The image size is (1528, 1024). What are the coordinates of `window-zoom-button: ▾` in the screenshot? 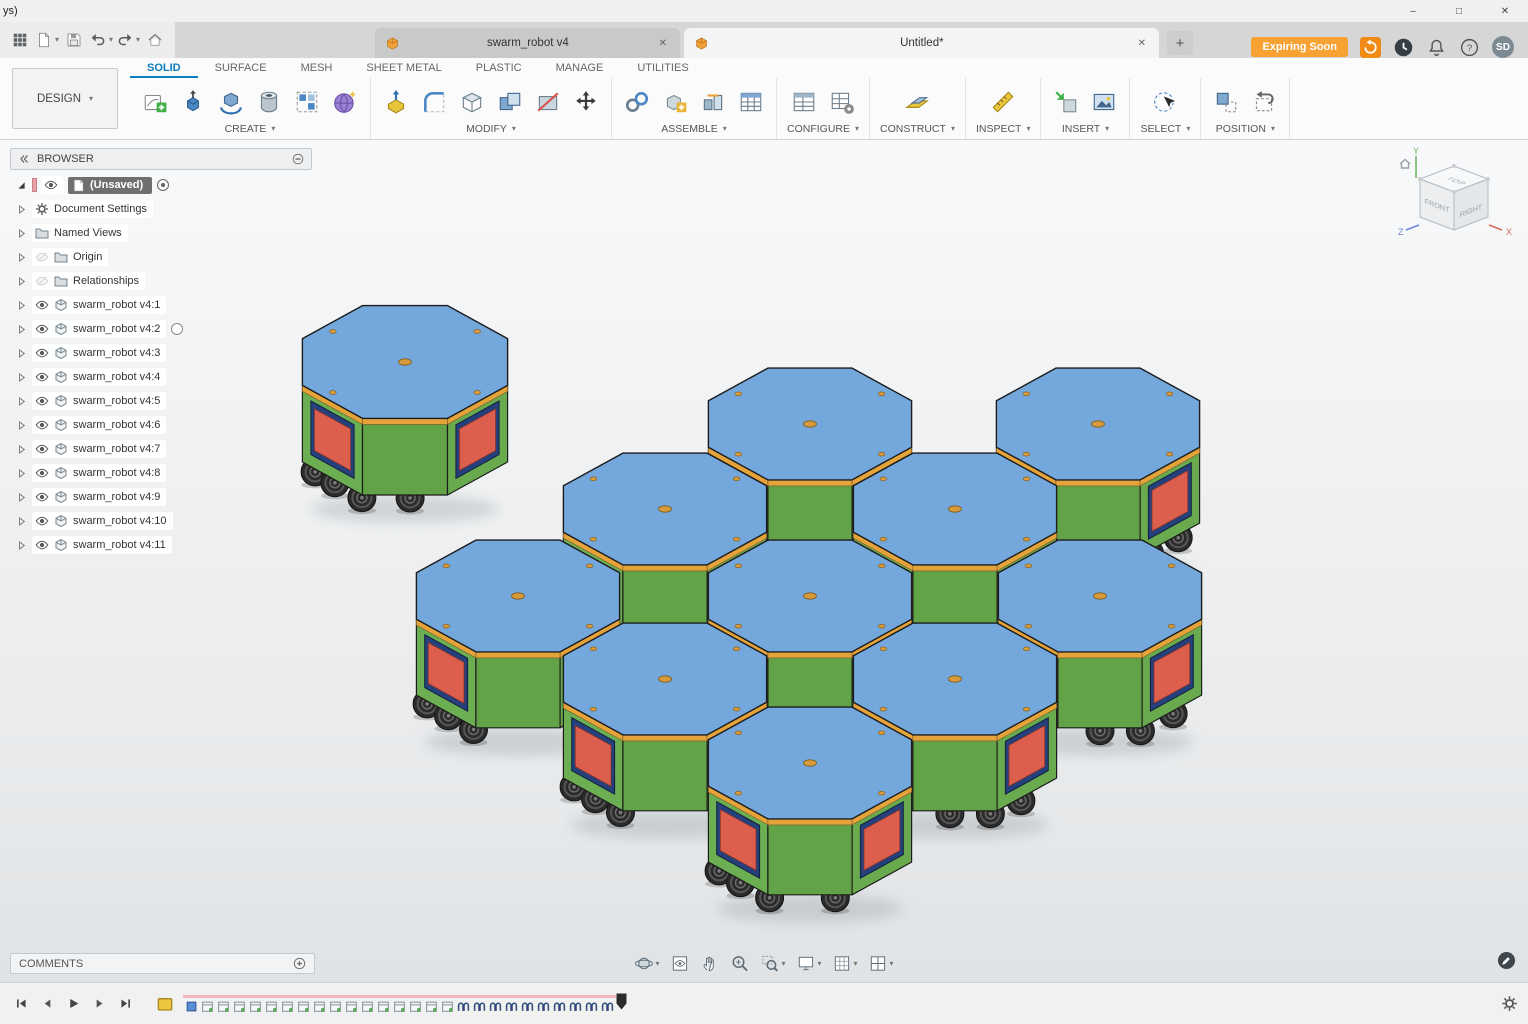 It's located at (772, 963).